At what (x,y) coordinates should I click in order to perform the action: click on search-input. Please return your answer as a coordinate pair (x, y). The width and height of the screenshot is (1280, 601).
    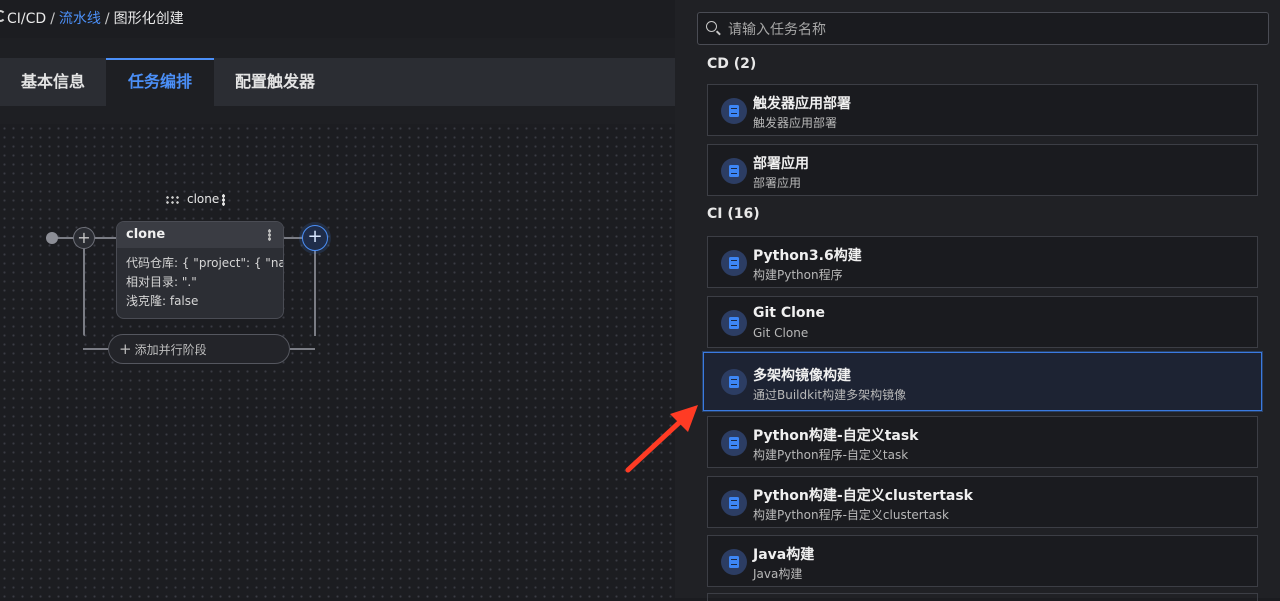
    Looking at the image, I should click on (993, 29).